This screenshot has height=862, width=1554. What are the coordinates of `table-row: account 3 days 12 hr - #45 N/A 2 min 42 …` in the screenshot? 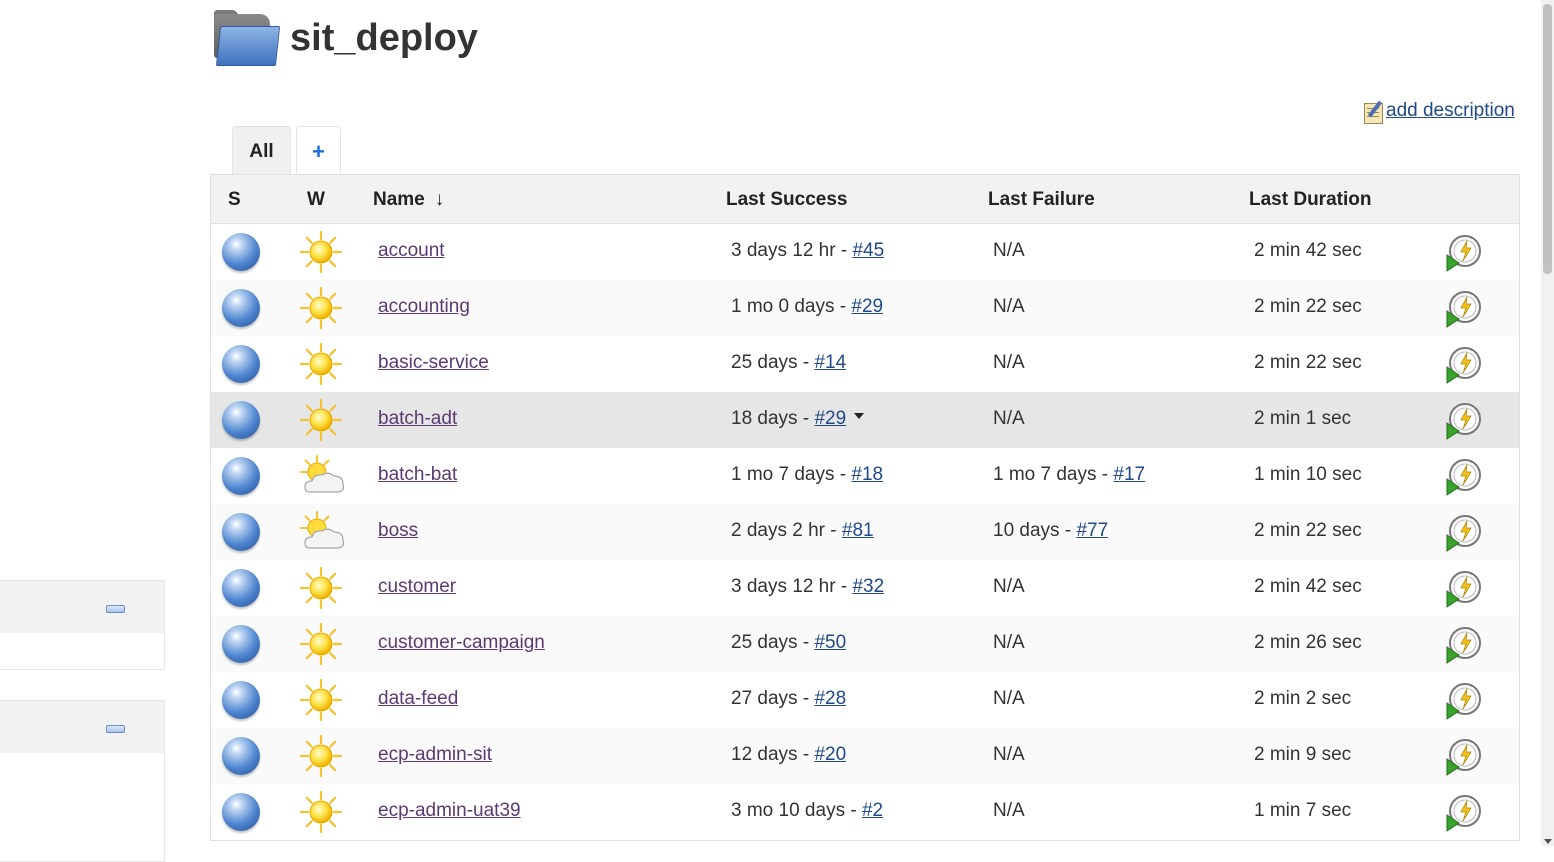 It's located at (865, 252).